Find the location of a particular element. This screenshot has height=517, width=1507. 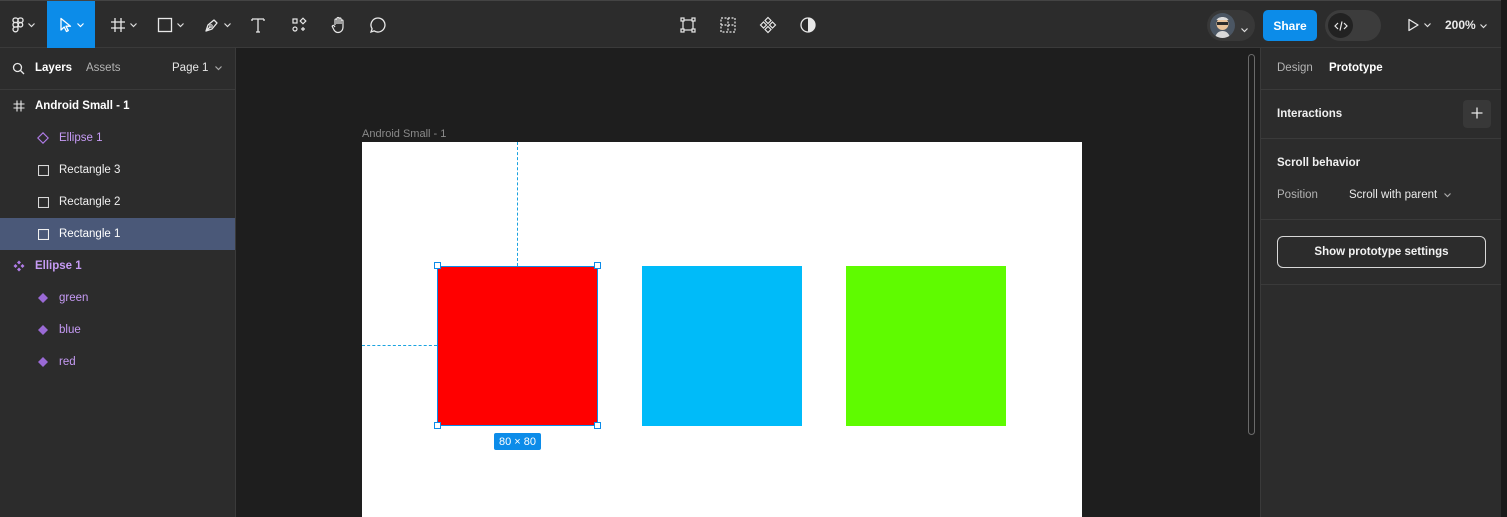

add-interaction-button is located at coordinates (1477, 114).